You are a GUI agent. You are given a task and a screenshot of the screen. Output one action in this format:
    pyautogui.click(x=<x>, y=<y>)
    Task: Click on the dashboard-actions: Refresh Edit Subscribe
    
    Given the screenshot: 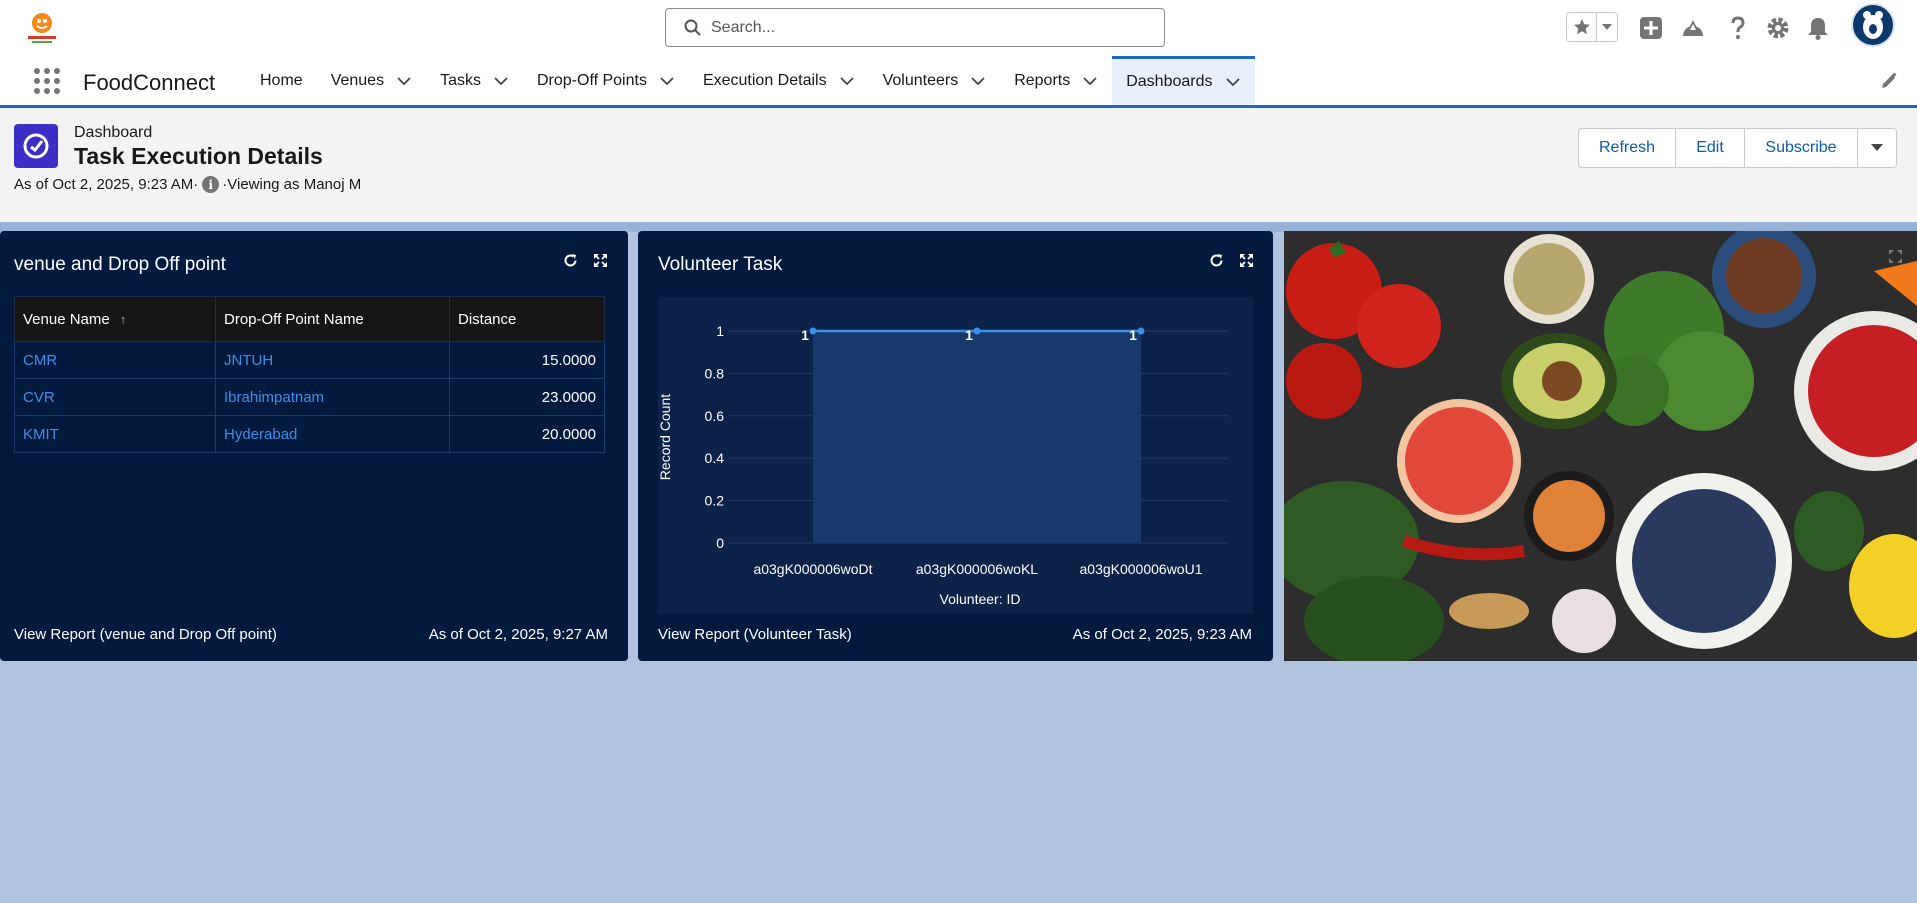 What is the action you would take?
    pyautogui.click(x=1737, y=148)
    